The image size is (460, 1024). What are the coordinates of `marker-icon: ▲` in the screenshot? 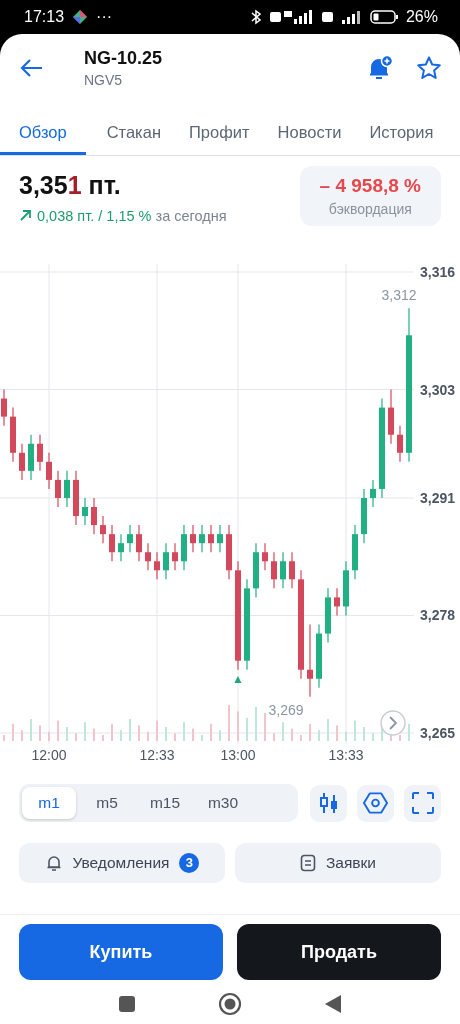 It's located at (238, 678).